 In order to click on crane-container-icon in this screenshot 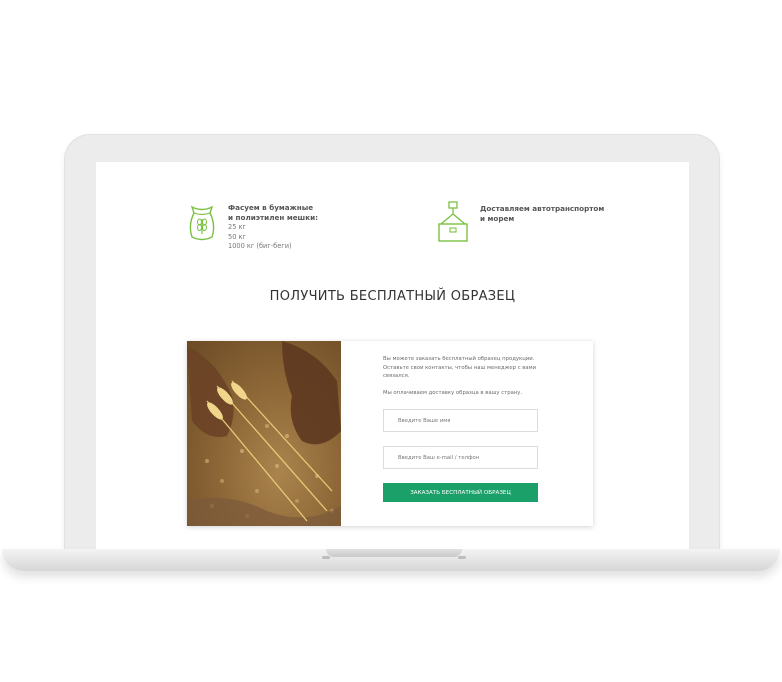, I will do `click(453, 221)`.